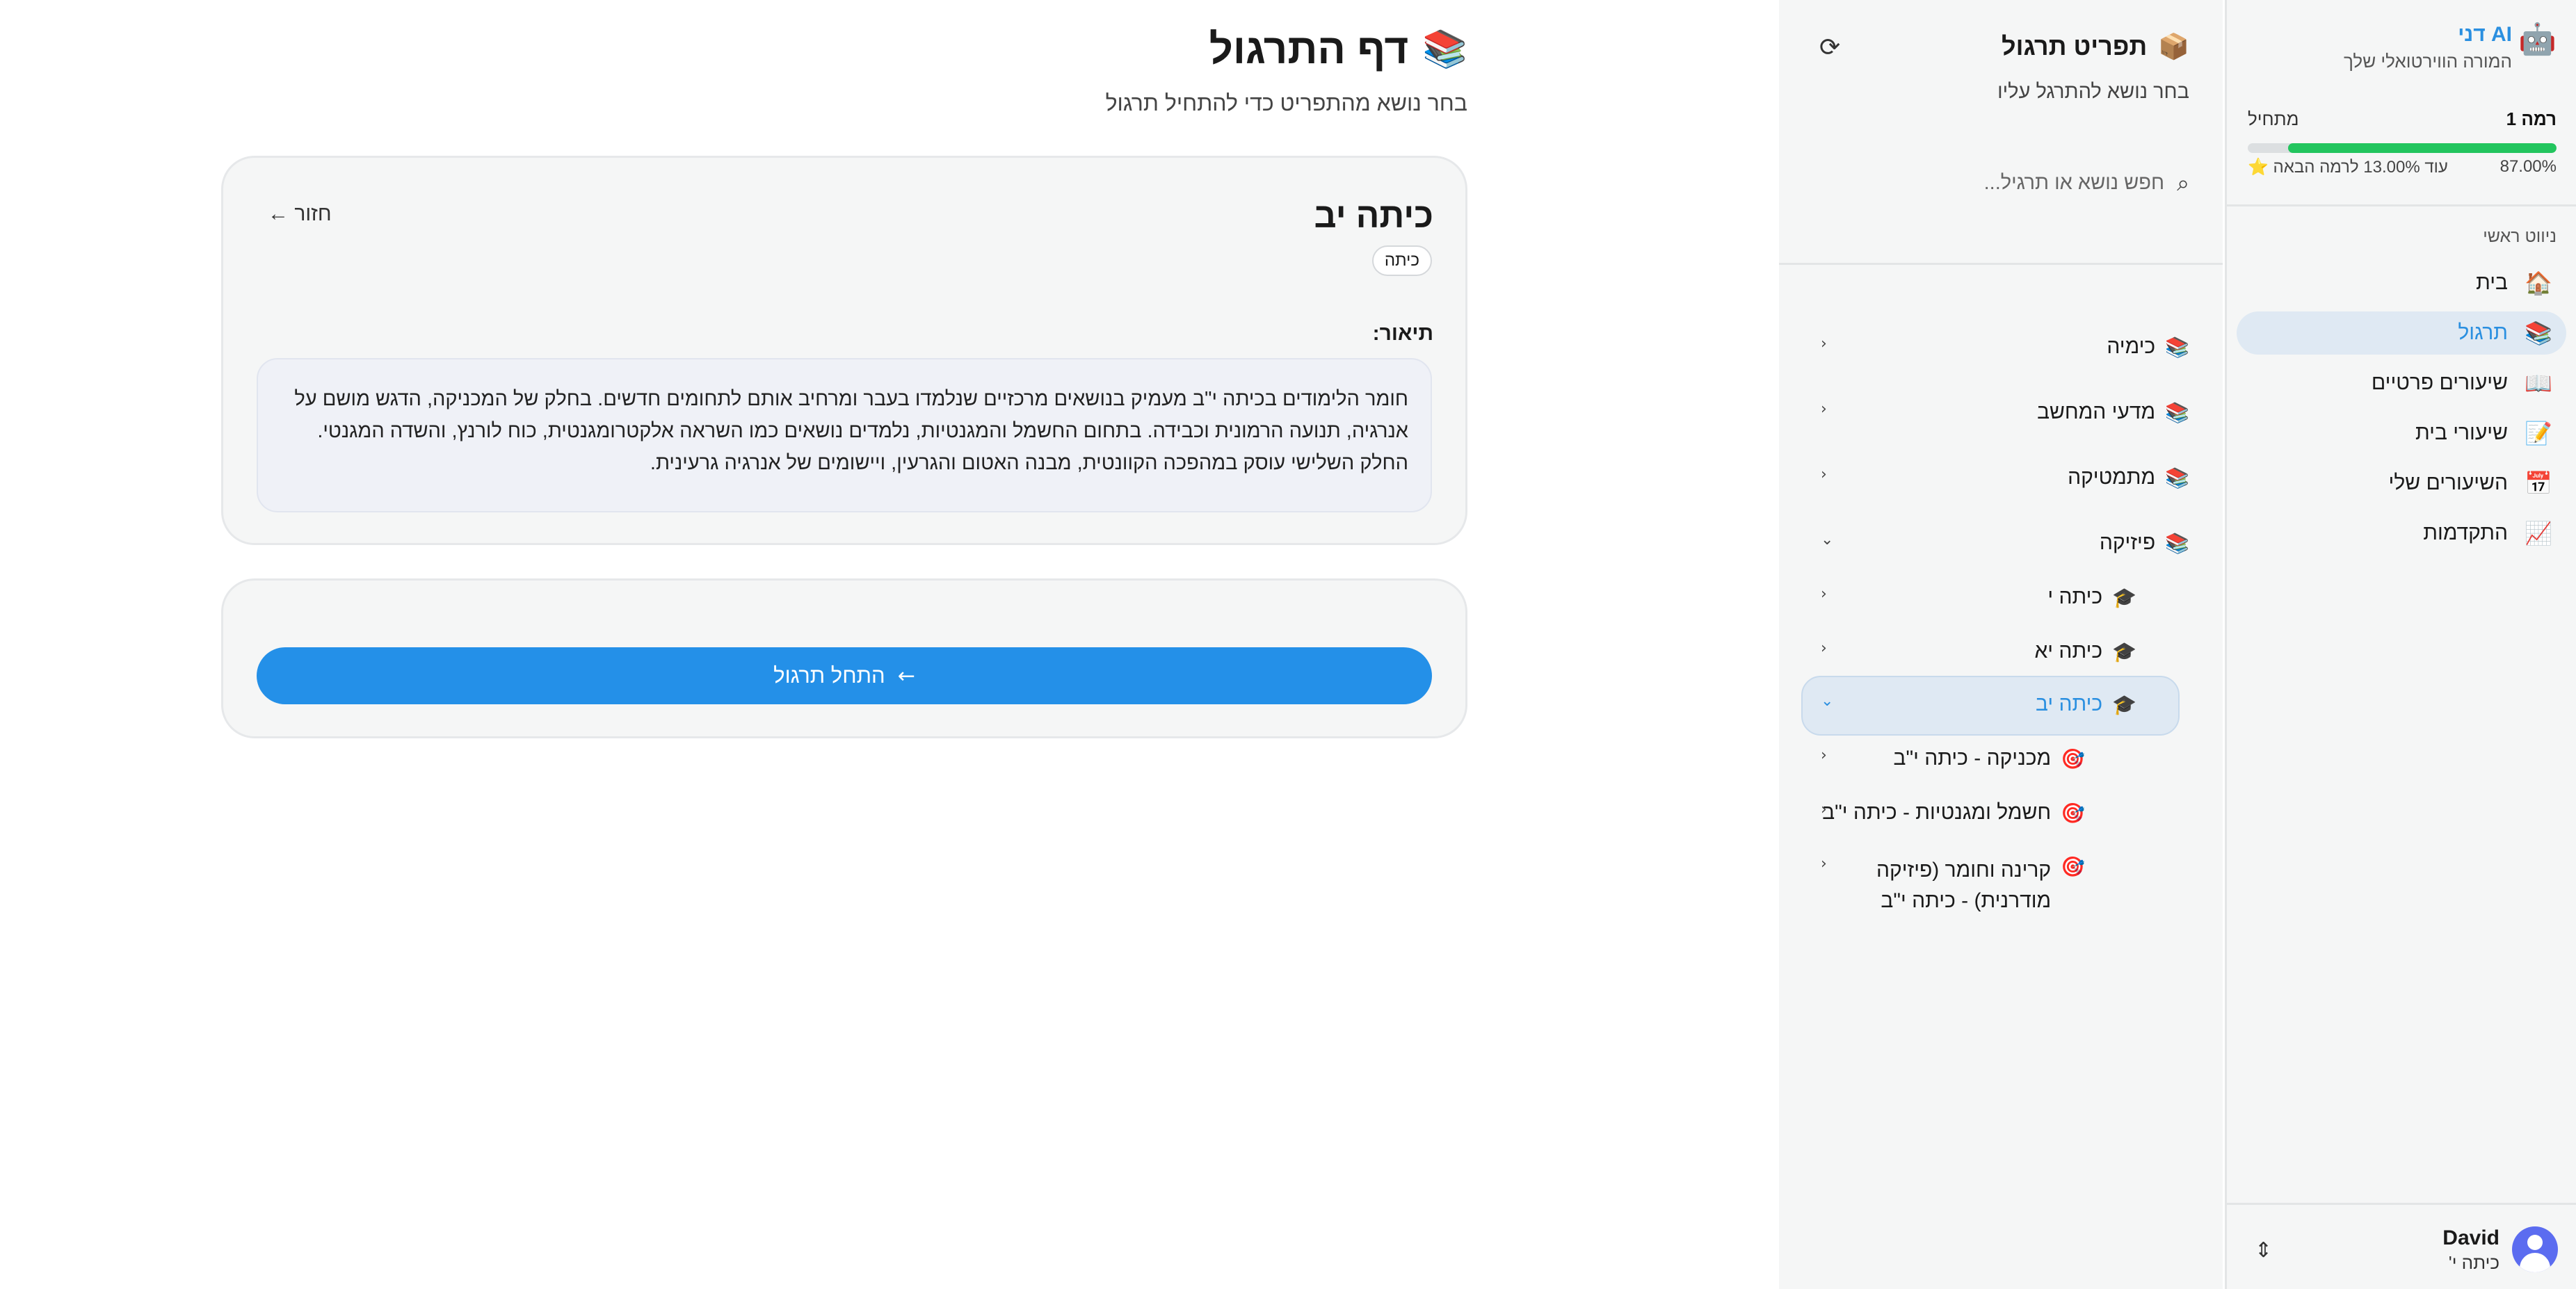 The image size is (2576, 1289). What do you see at coordinates (2492, 282) in the screenshot?
I see `nav-item-label: בית` at bounding box center [2492, 282].